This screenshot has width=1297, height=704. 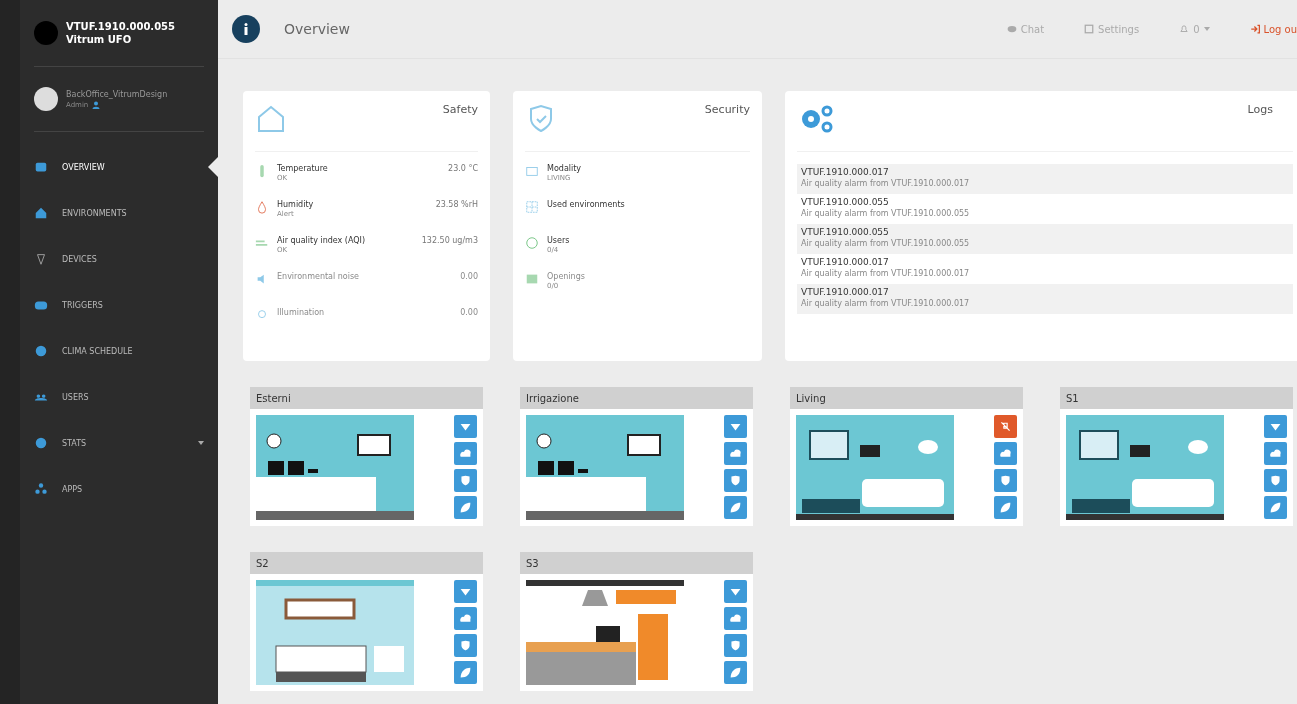 What do you see at coordinates (636, 398) in the screenshot?
I see `environment-title: Irrigazione` at bounding box center [636, 398].